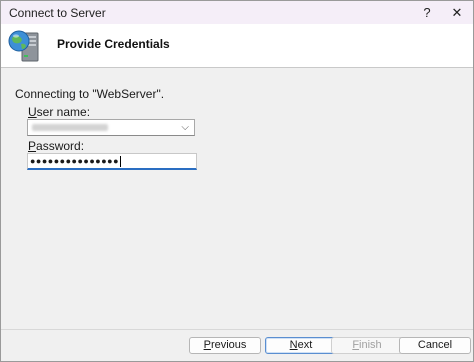  Describe the element at coordinates (237, 46) in the screenshot. I see `wizard-banner: Provide Credentials` at that location.